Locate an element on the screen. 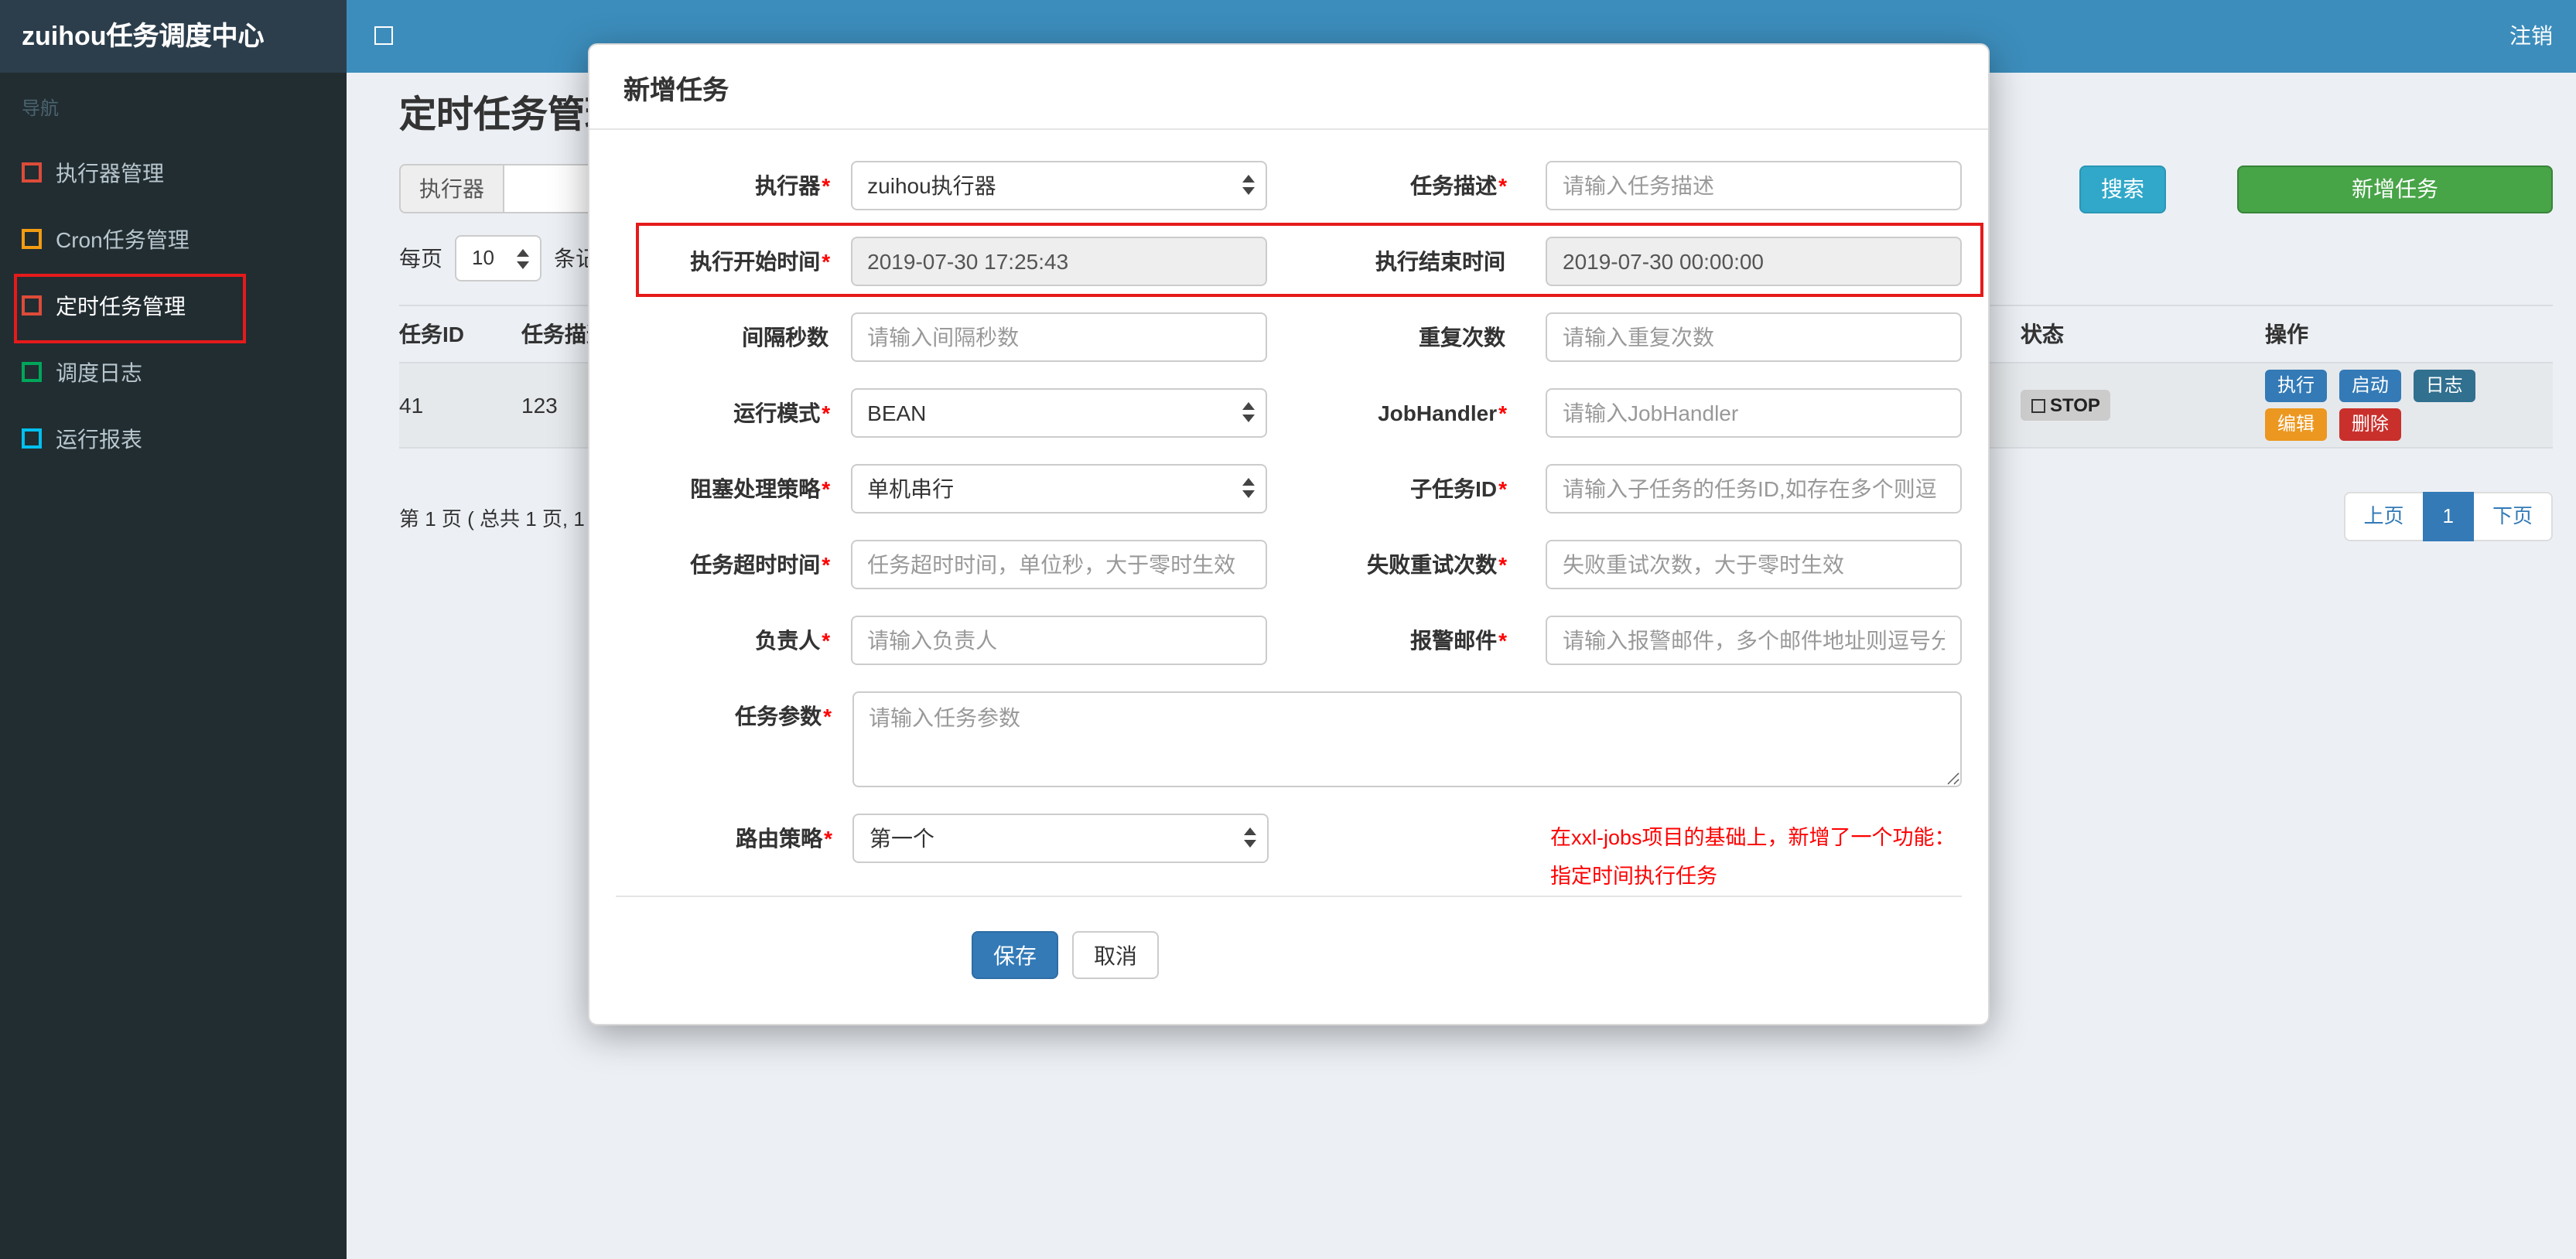 The image size is (2576, 1259). page-size-select: 10 is located at coordinates (499, 258).